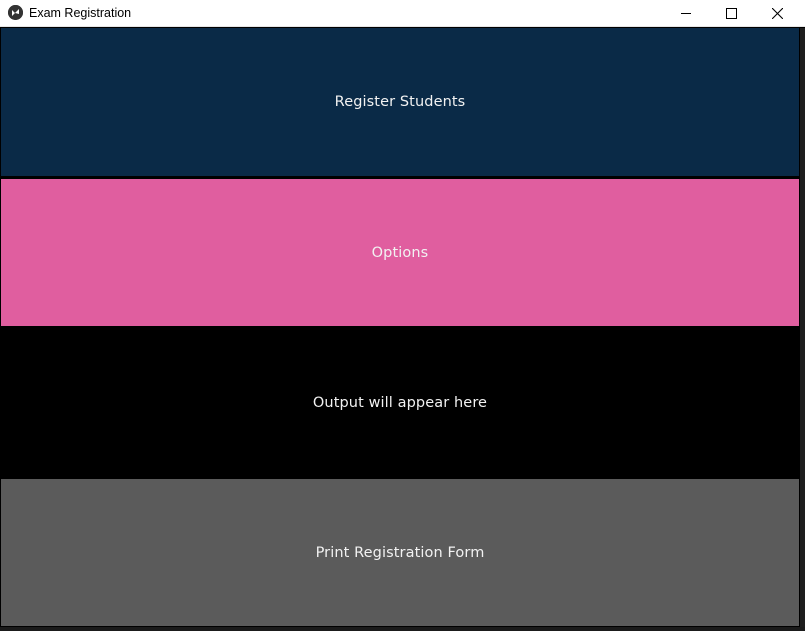 Image resolution: width=805 pixels, height=631 pixels. I want to click on options-label: Options, so click(400, 252).